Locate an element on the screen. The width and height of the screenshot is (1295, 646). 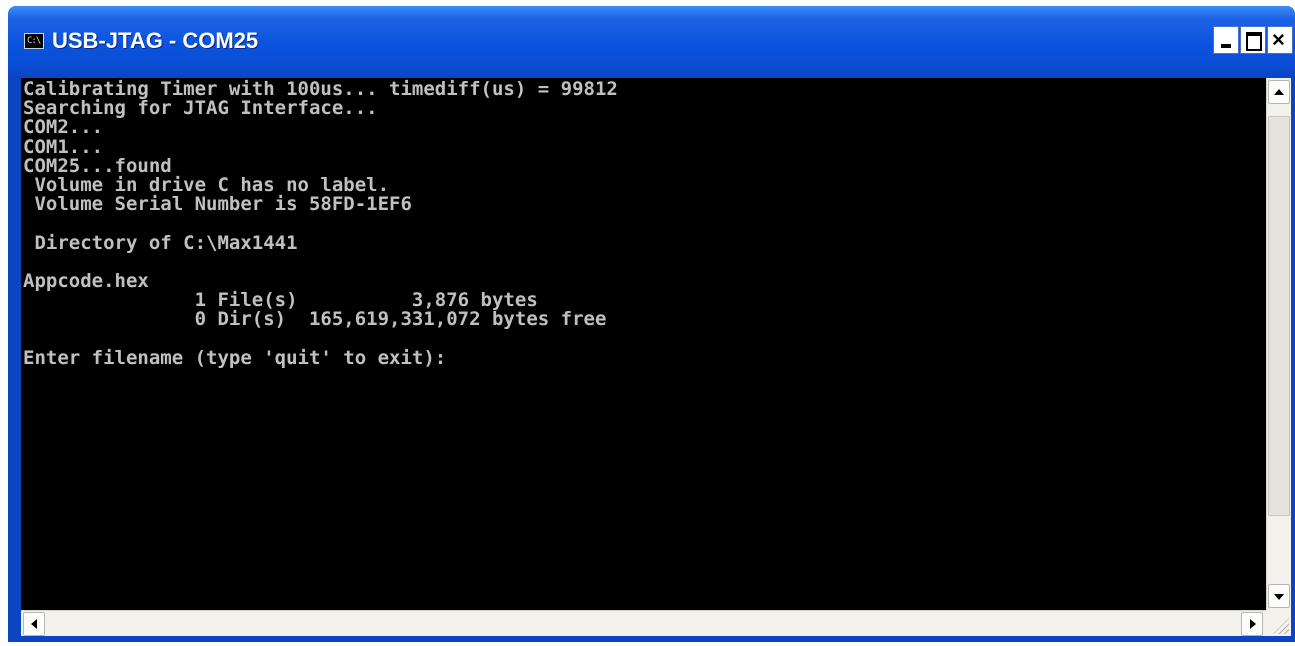
close-icon: × is located at coordinates (1278, 39).